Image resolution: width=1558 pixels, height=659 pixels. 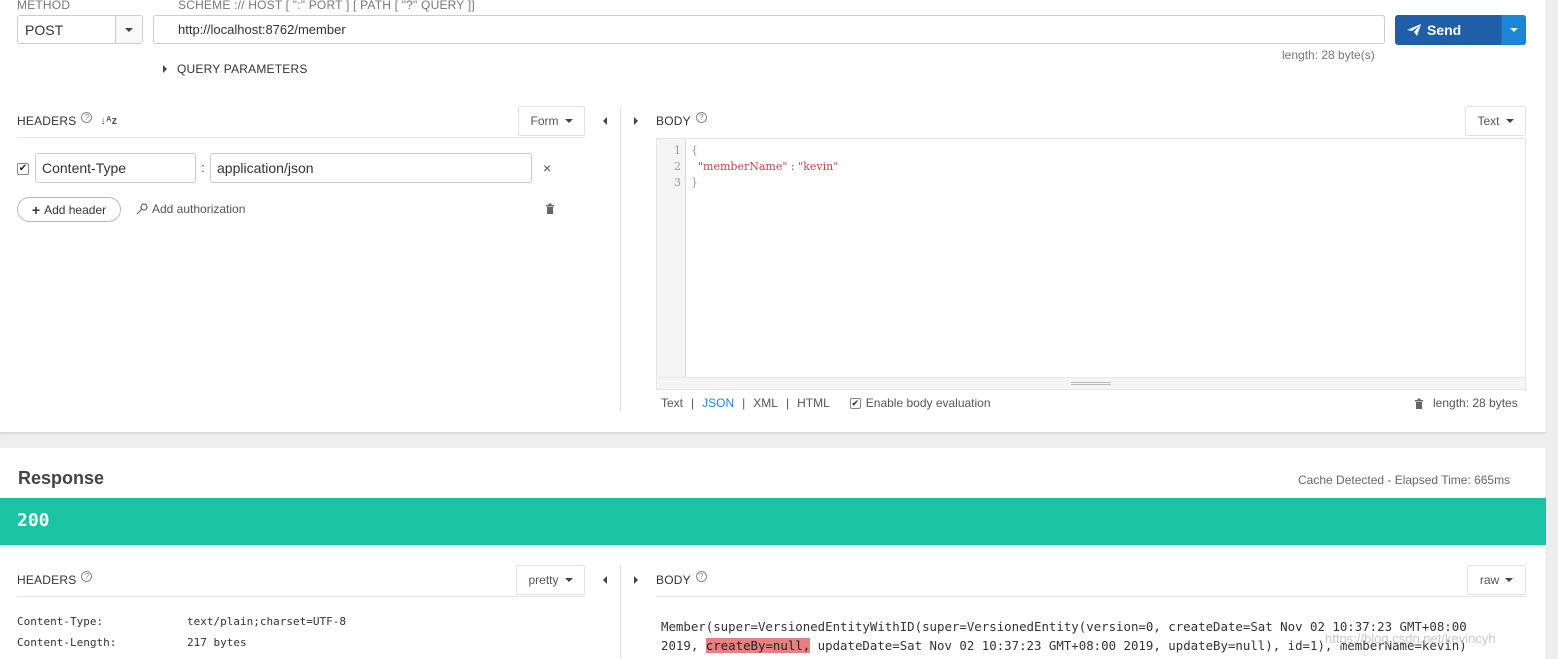 I want to click on response-header-value: text/plain;charset=UTF-8, so click(x=266, y=621).